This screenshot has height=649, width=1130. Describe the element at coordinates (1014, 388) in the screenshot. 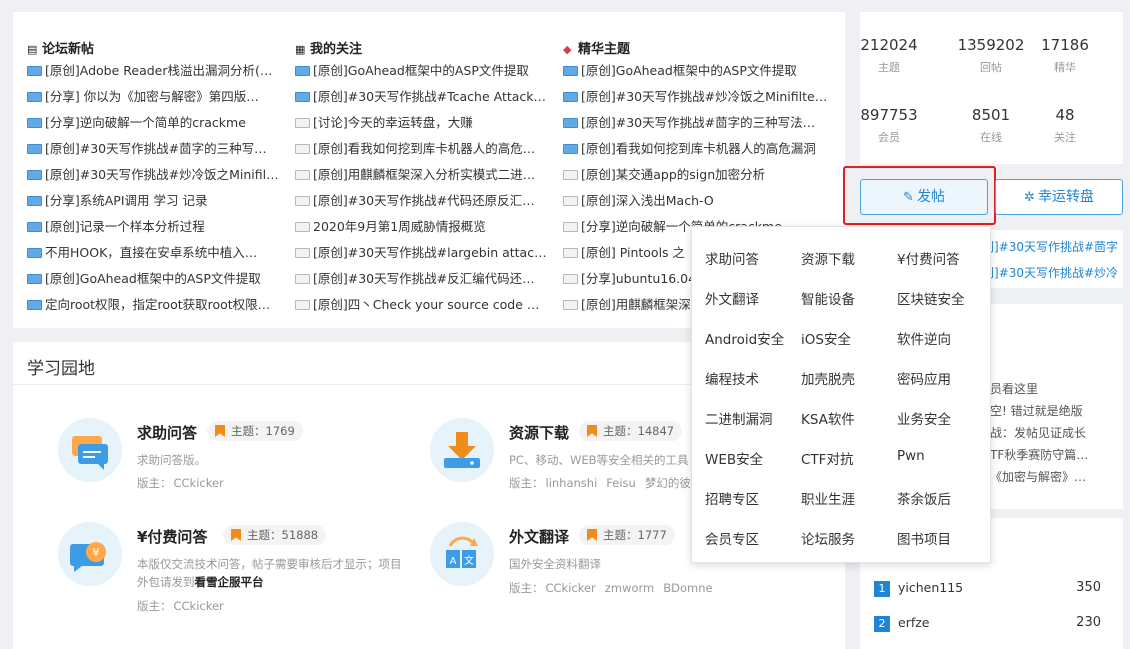

I see `notice-line: 员看这里` at that location.